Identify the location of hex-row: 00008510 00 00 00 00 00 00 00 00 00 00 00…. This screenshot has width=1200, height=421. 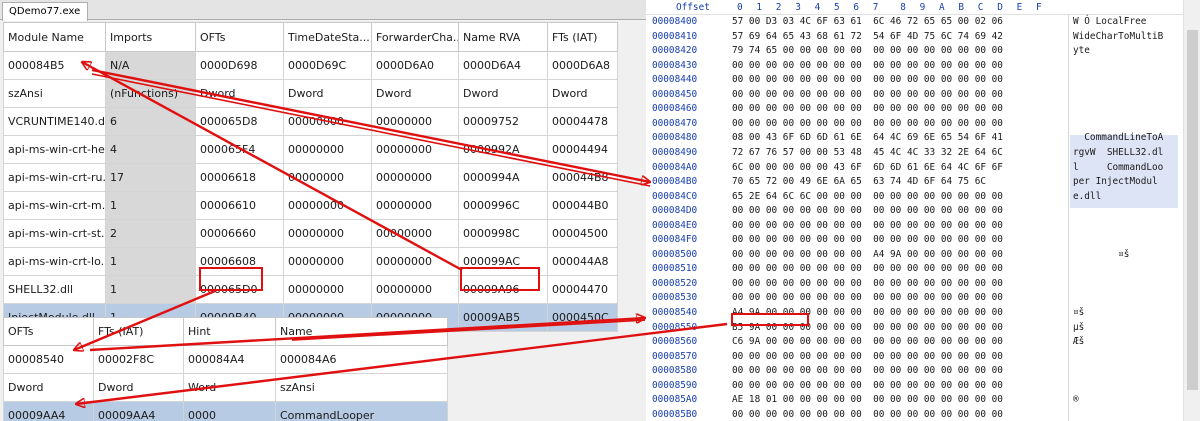
(923, 269).